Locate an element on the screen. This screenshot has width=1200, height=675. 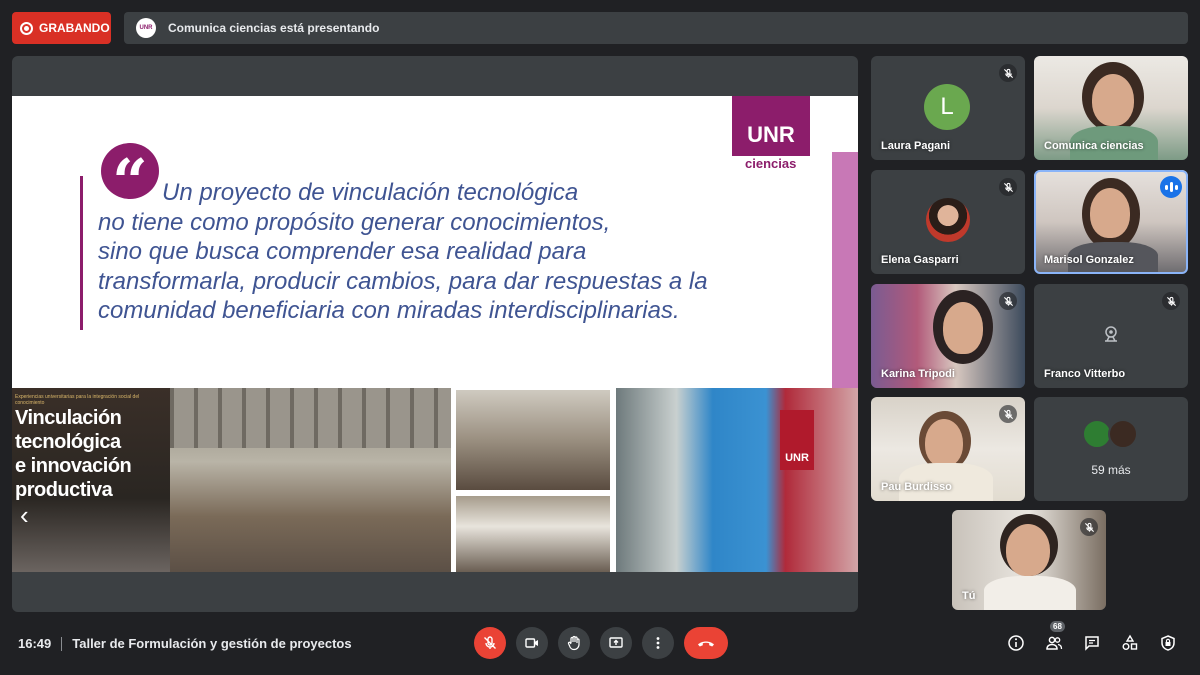
participant-name: Pau Burdisso is located at coordinates (916, 487).